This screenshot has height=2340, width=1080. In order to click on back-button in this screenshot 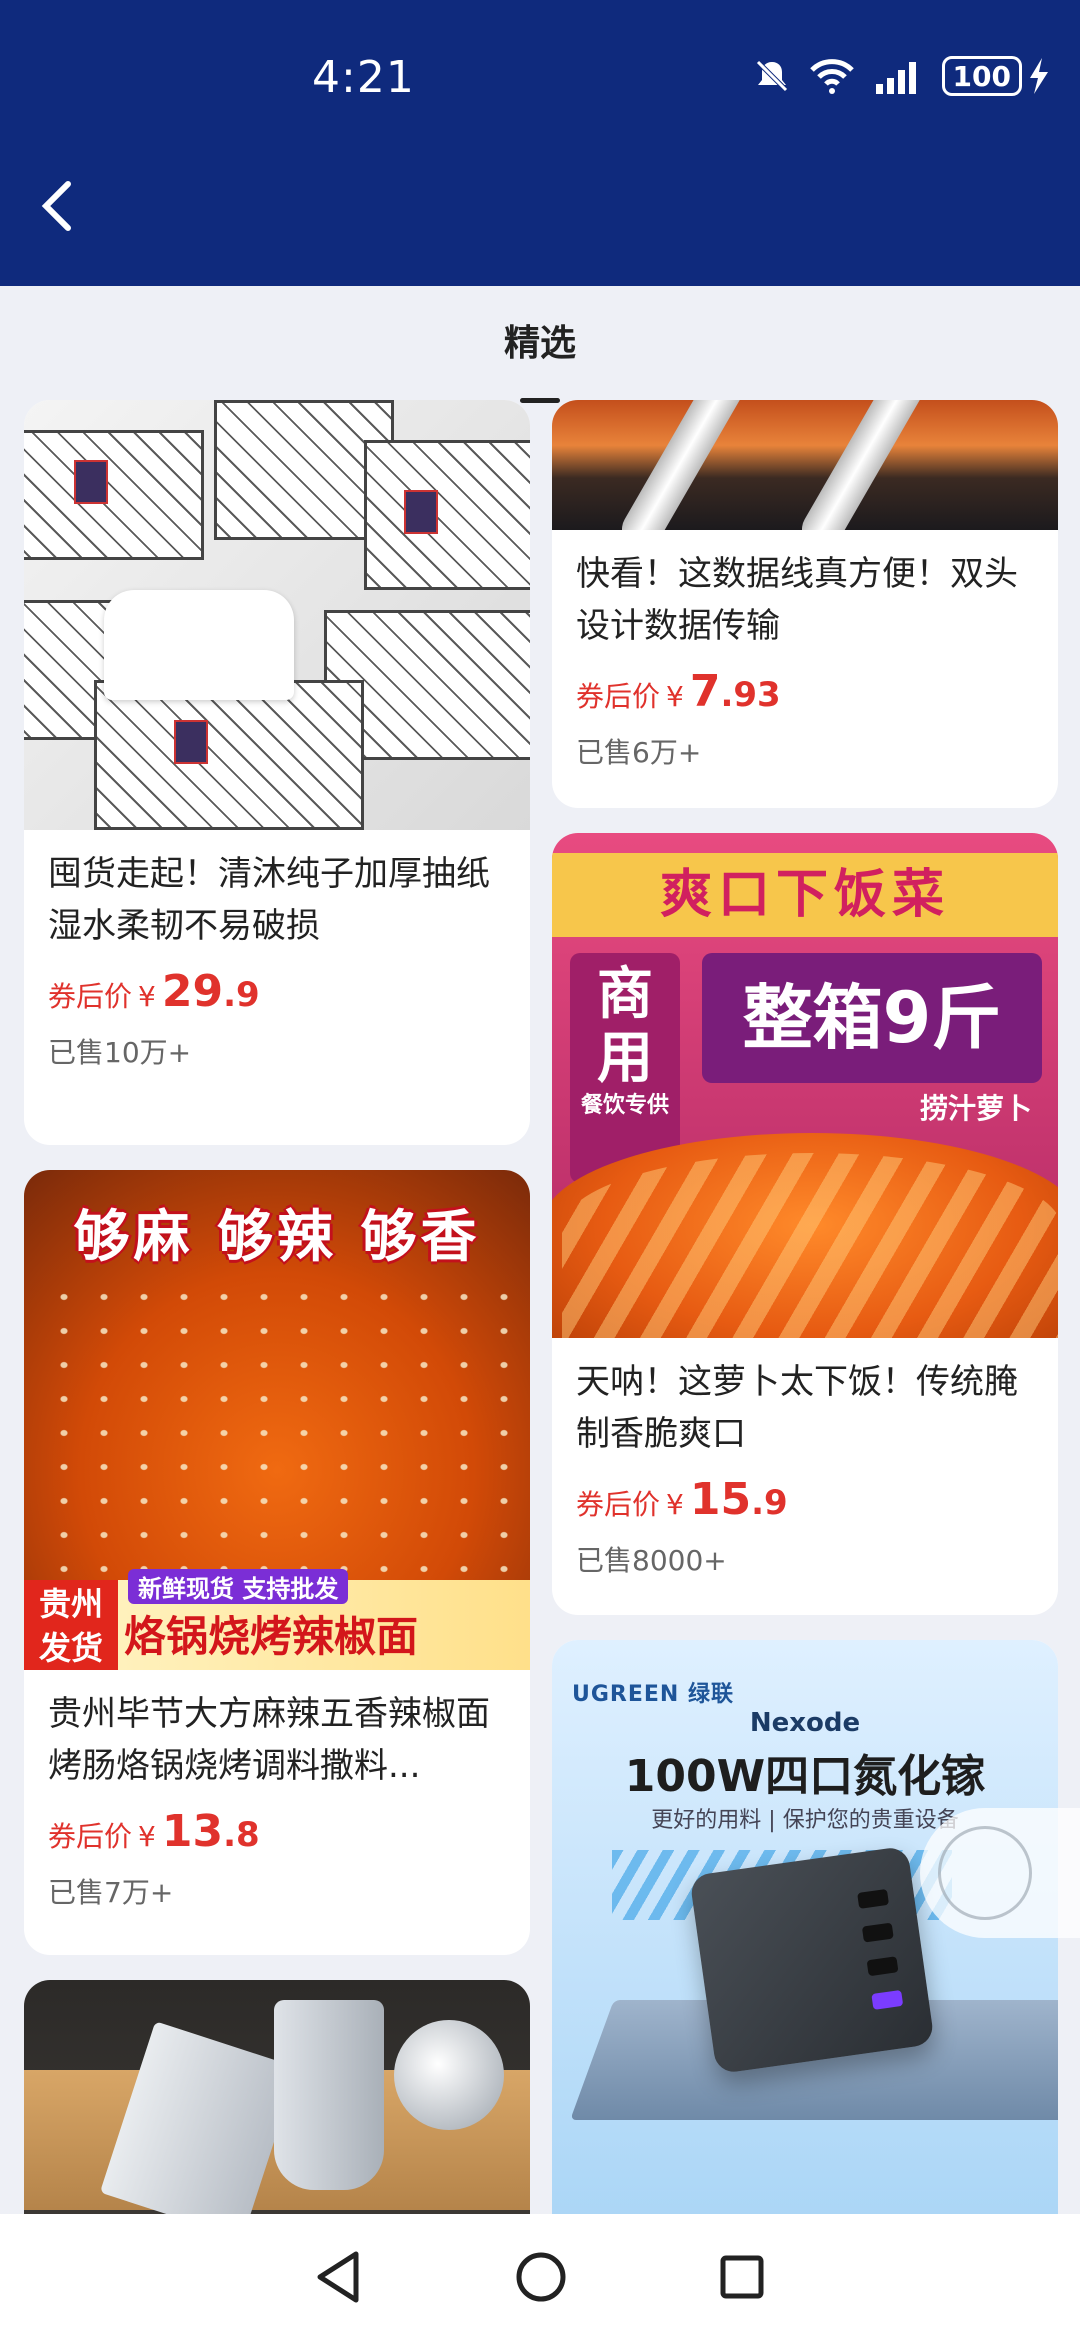, I will do `click(60, 206)`.